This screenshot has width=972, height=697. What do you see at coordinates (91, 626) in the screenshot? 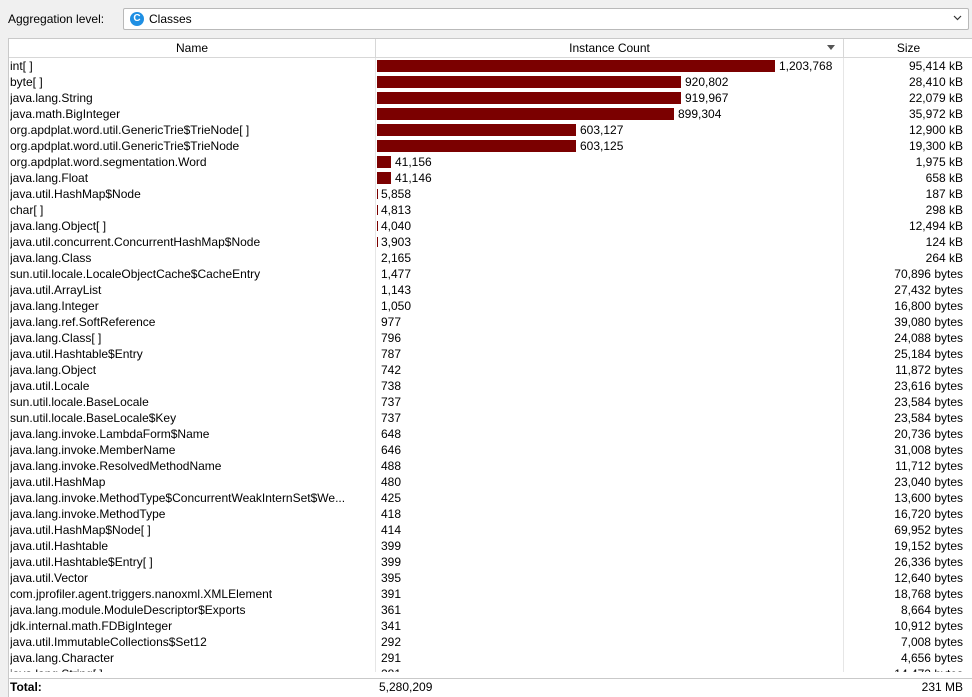
I see `class-name-cell: jdk.internal.math.FDBigInteger` at bounding box center [91, 626].